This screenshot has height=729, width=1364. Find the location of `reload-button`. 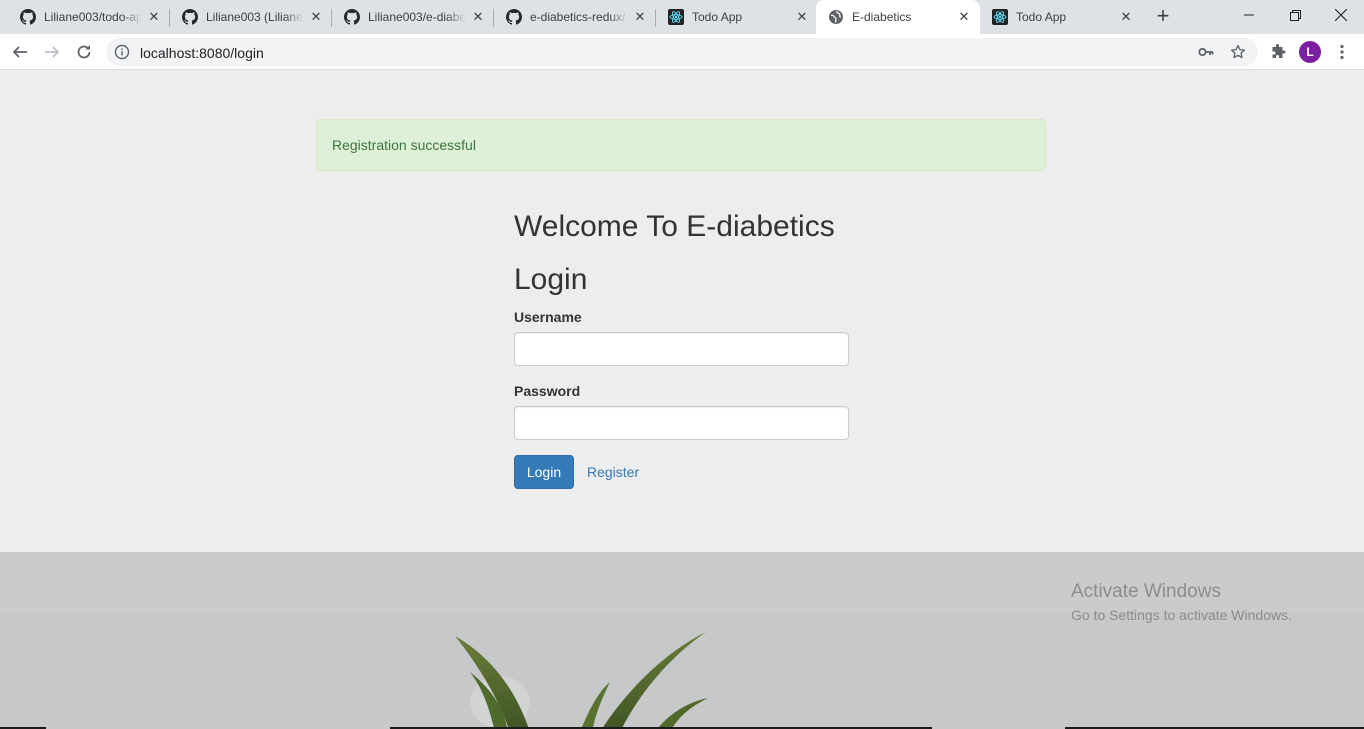

reload-button is located at coordinates (84, 52).